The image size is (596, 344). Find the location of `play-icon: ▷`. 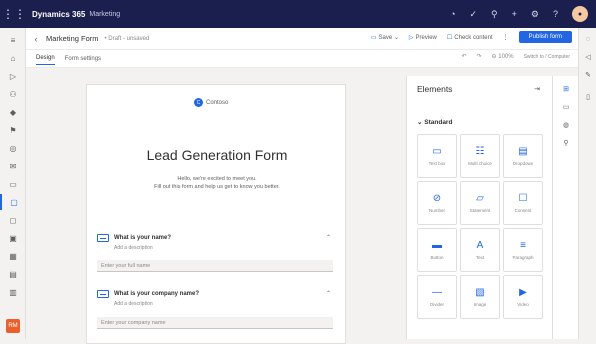

play-icon: ▷ is located at coordinates (13, 76).